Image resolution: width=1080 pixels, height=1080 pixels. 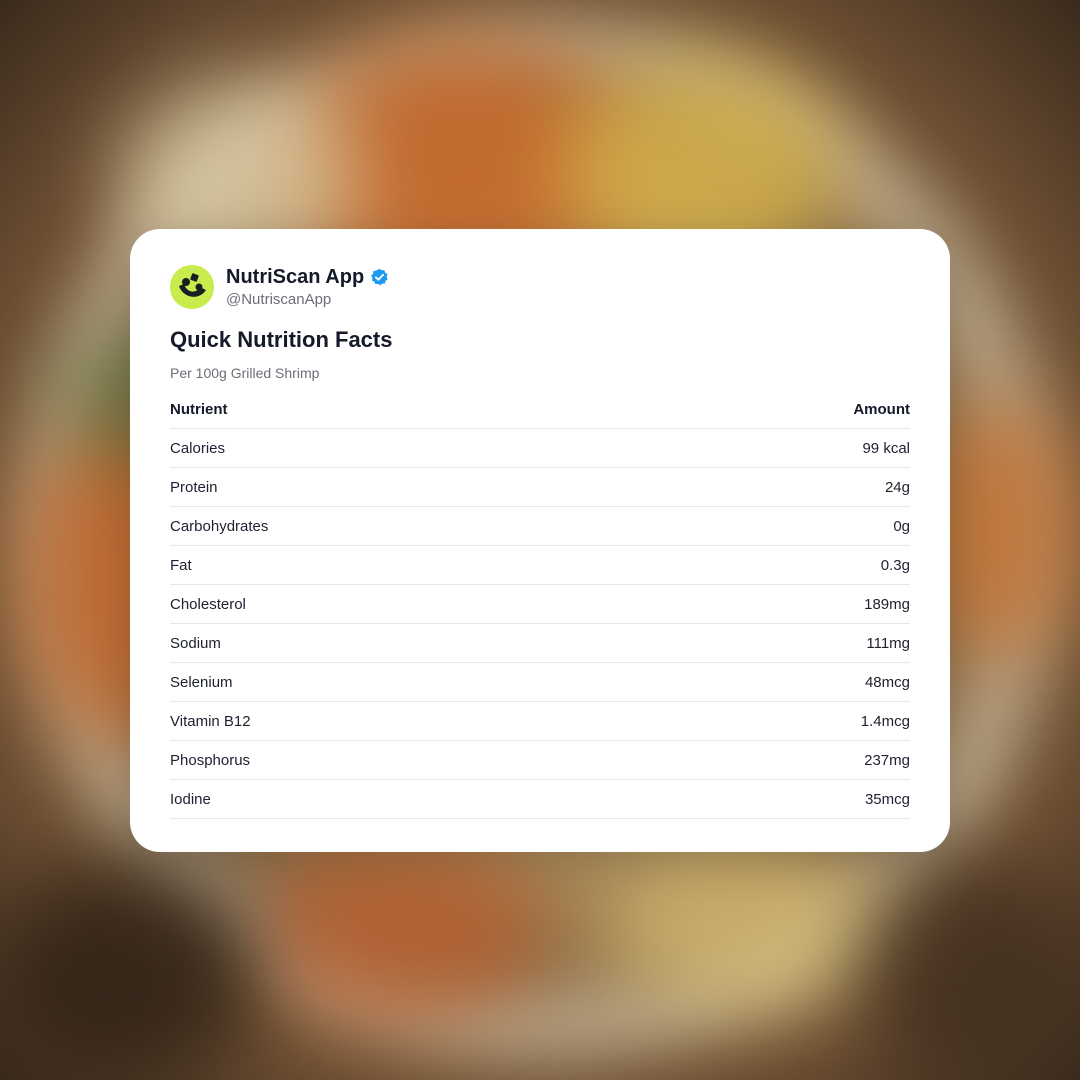 I want to click on nutrient-amount: 35mcg, so click(x=887, y=799).